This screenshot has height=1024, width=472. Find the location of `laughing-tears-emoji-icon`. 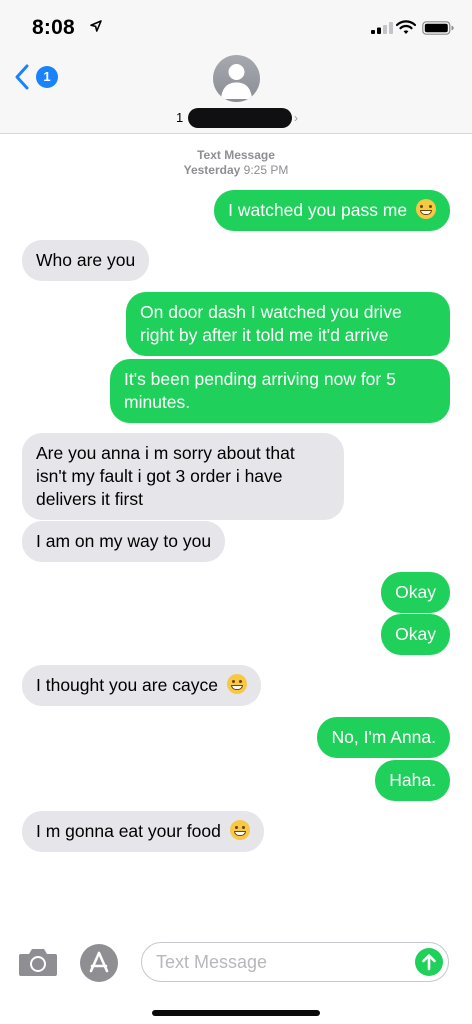

laughing-tears-emoji-icon is located at coordinates (426, 209).